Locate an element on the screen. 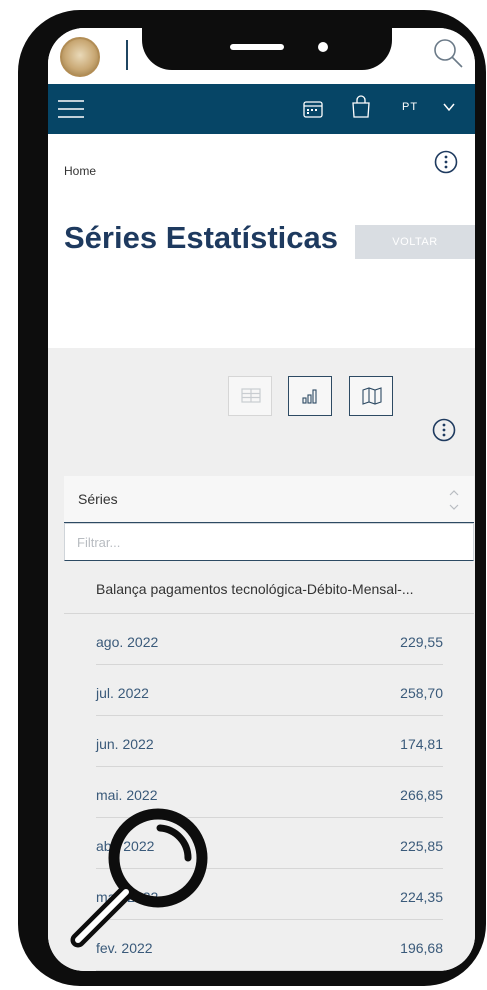 The image size is (487, 990). table-view-button is located at coordinates (250, 396).